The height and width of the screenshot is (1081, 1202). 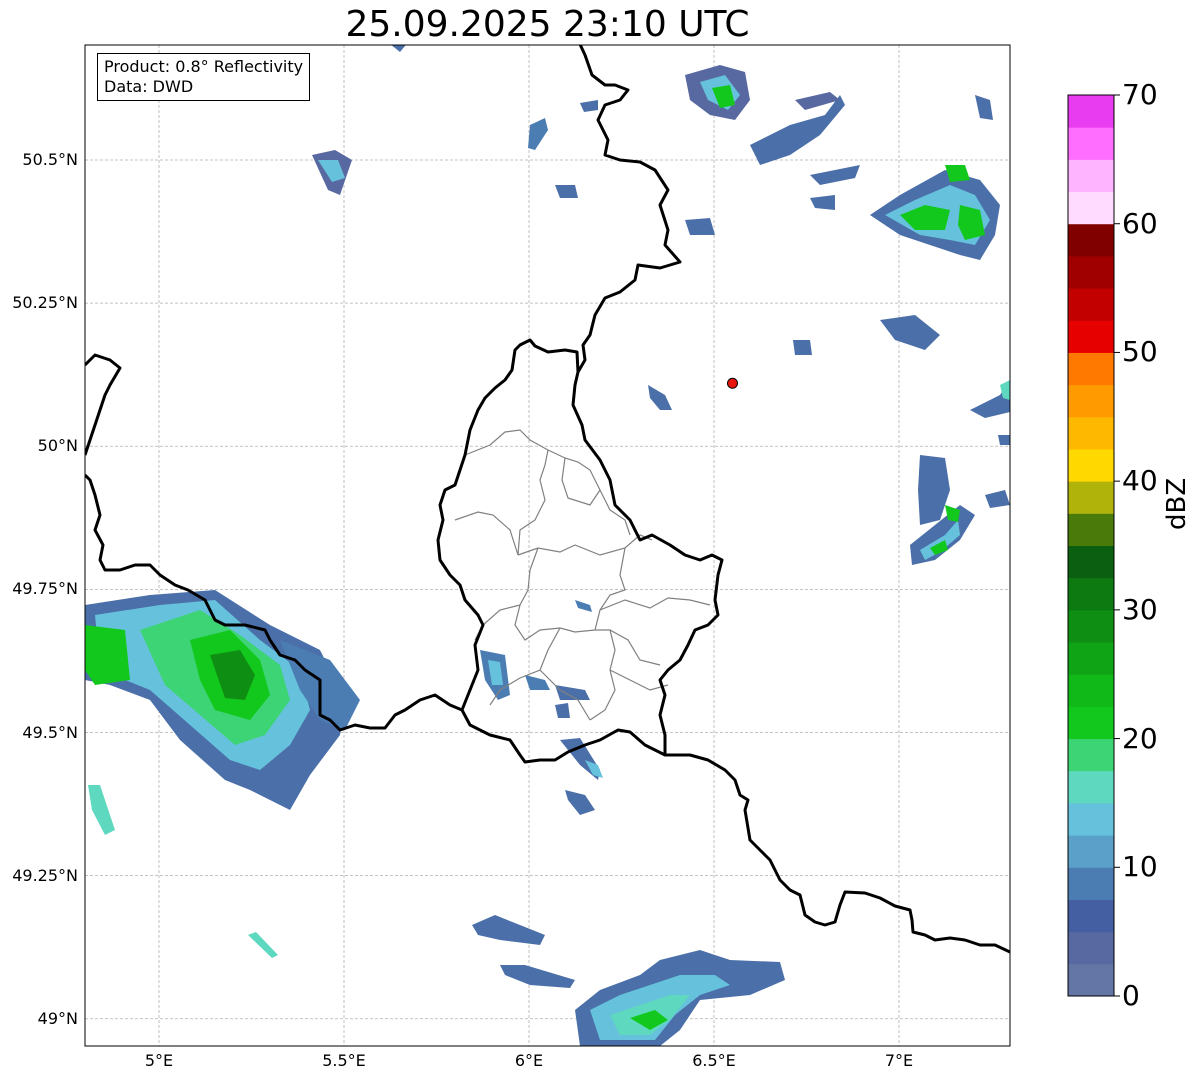 What do you see at coordinates (1140, 94) in the screenshot?
I see `colorbar-tick-label: 70` at bounding box center [1140, 94].